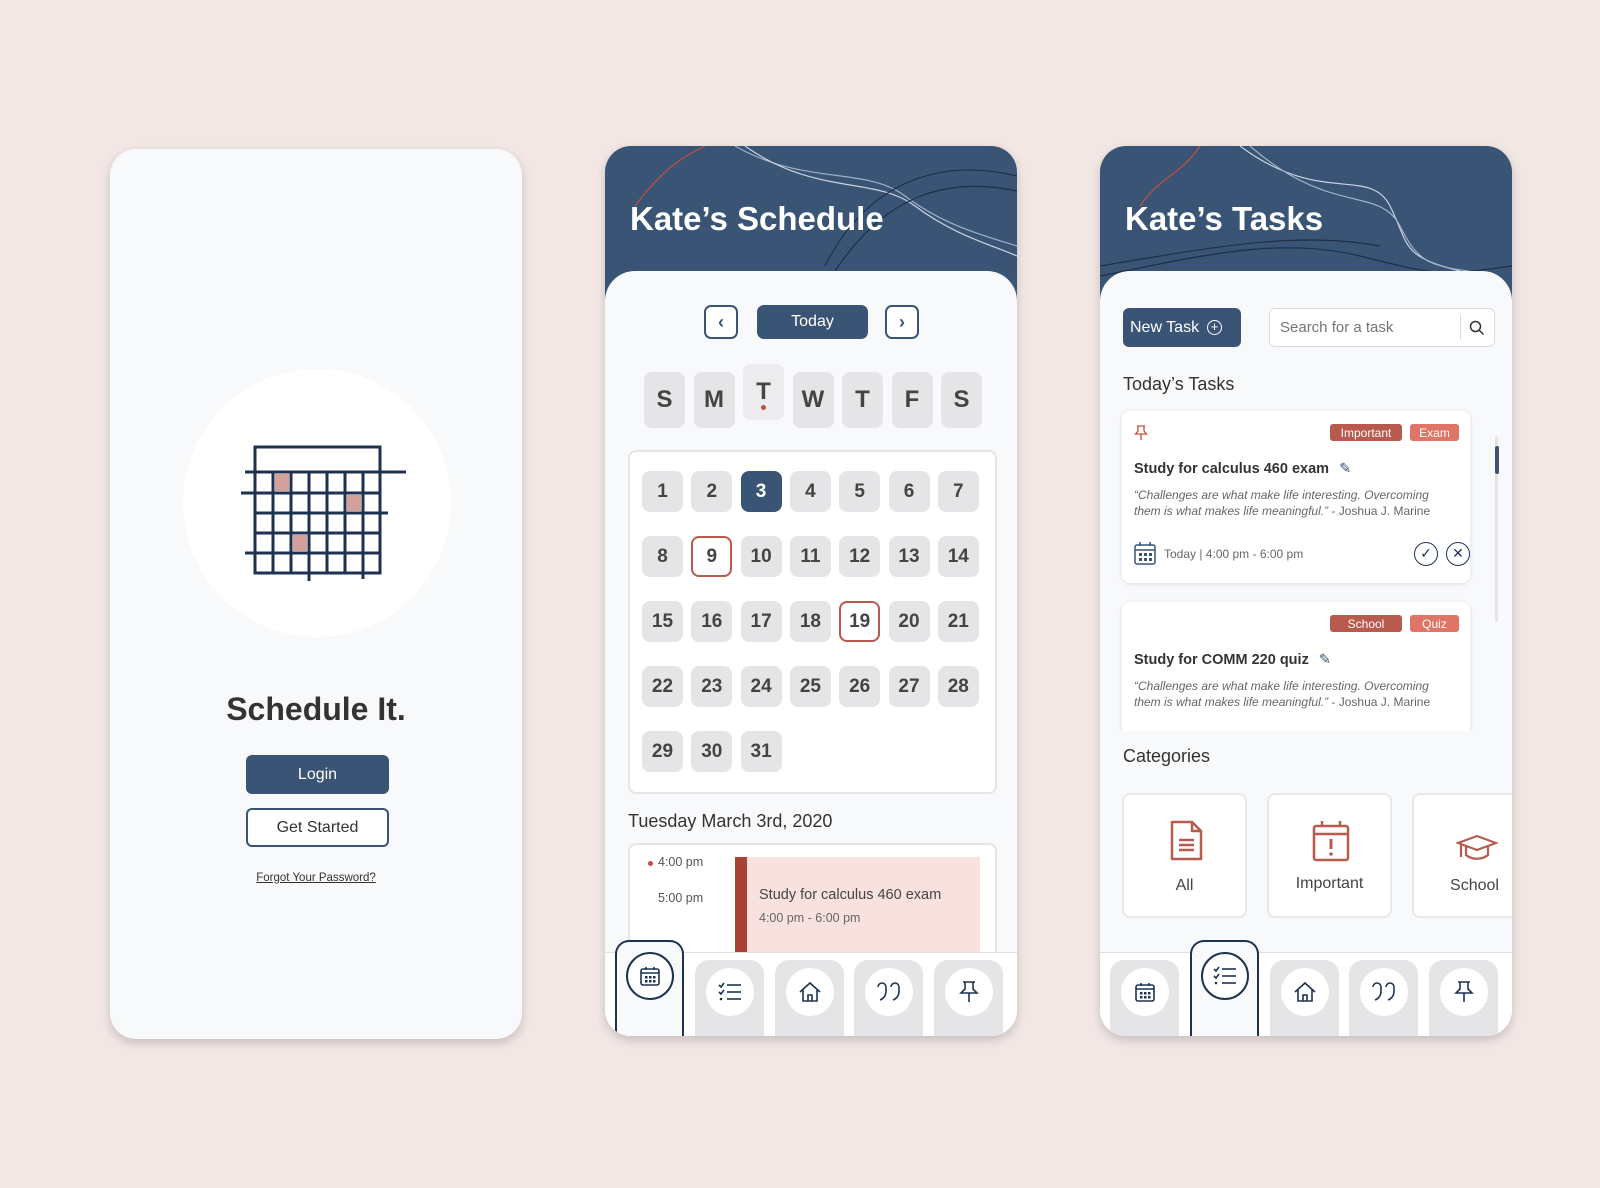 This screenshot has width=1600, height=1188. Describe the element at coordinates (1165, 327) in the screenshot. I see `new-task-label: New Task` at that location.